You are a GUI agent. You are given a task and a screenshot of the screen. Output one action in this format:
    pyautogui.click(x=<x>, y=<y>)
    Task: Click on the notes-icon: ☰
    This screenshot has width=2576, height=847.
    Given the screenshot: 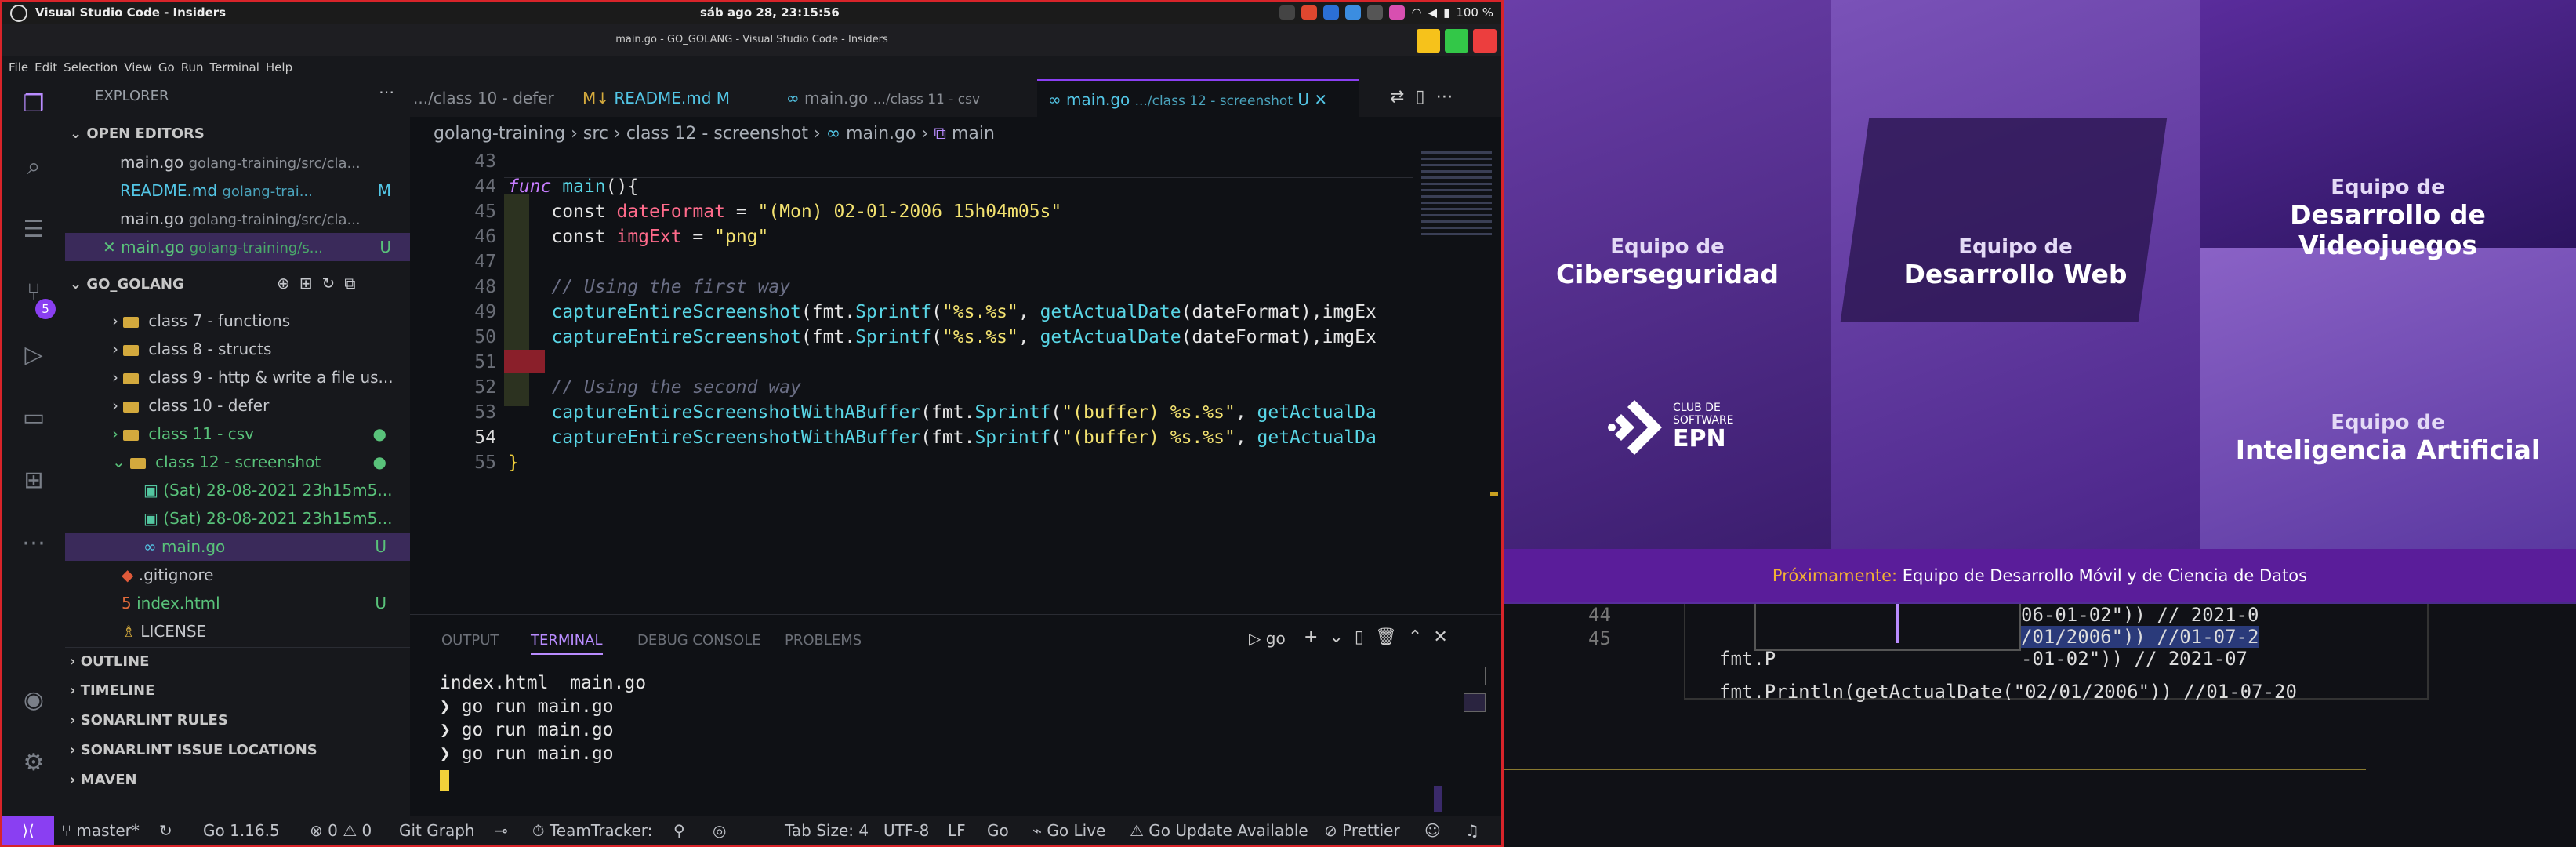 What is the action you would take?
    pyautogui.click(x=34, y=230)
    